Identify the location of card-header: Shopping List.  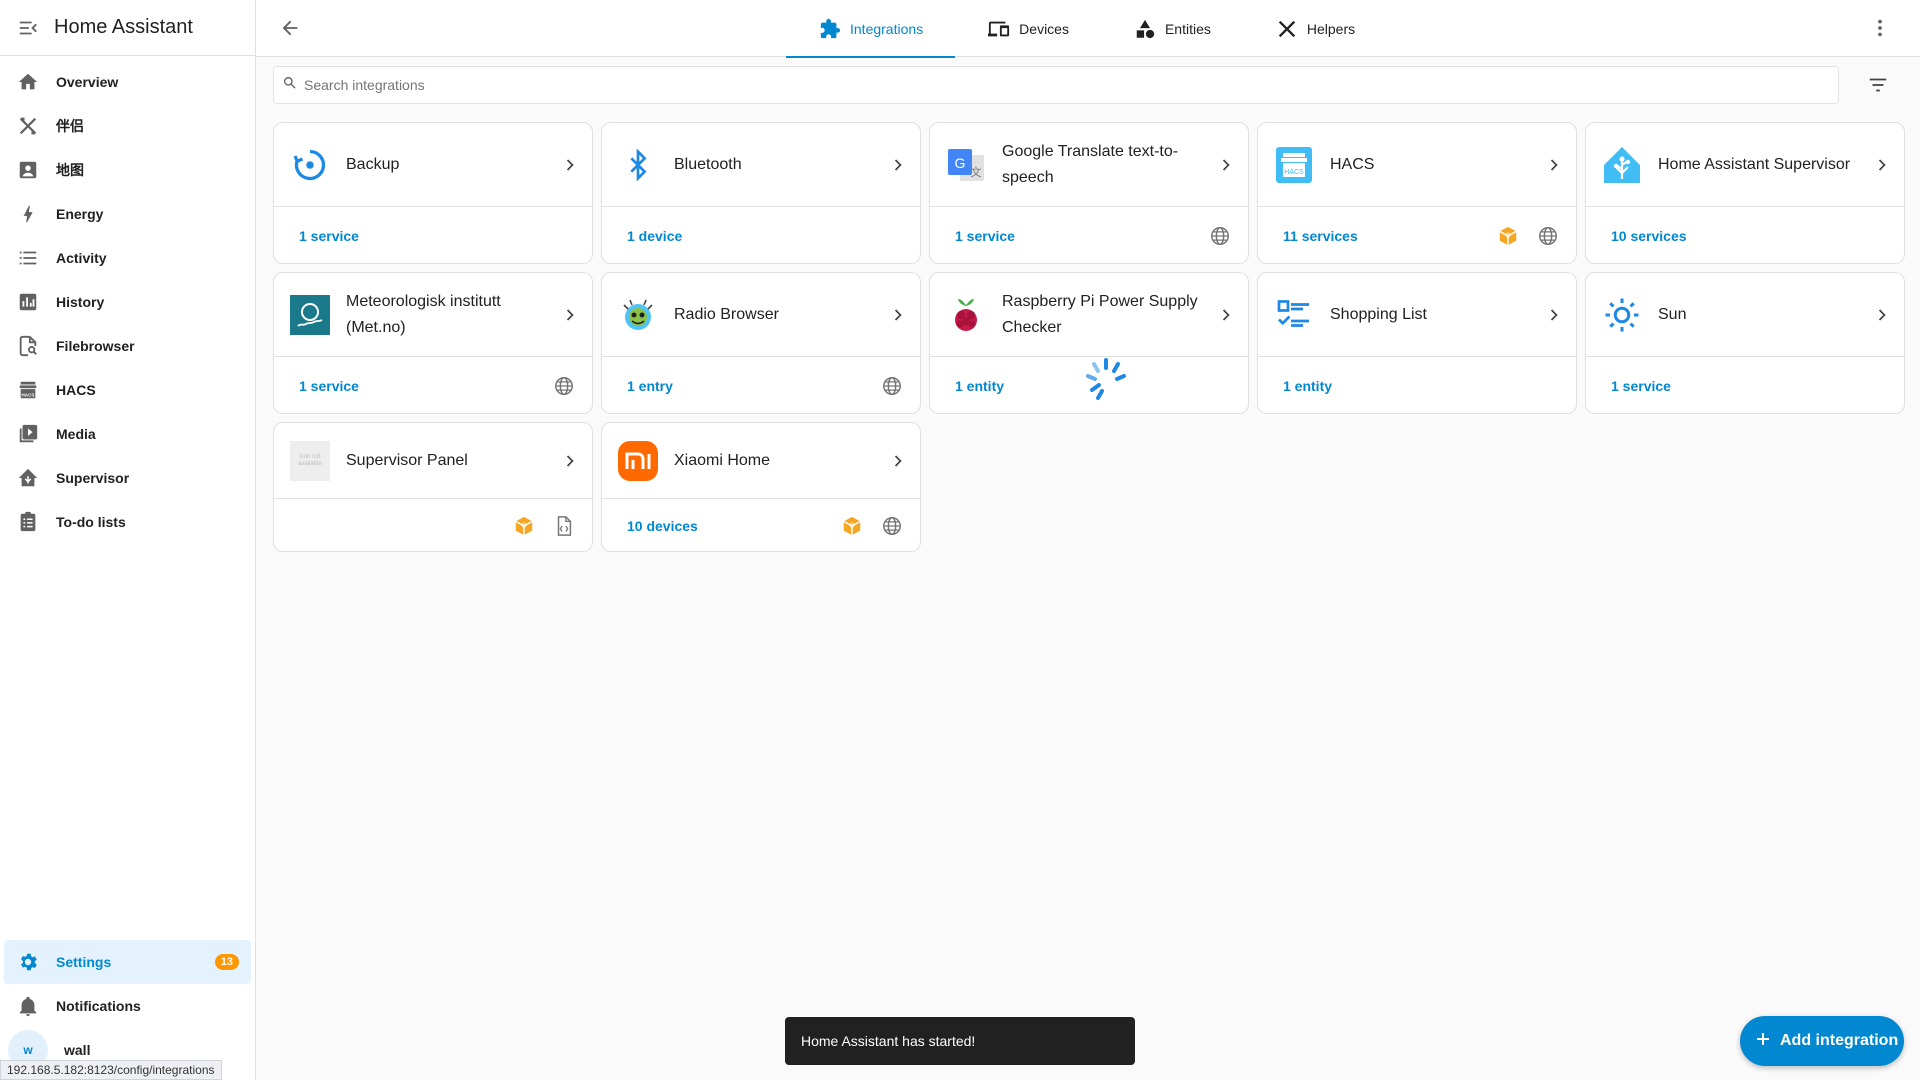
(1417, 315).